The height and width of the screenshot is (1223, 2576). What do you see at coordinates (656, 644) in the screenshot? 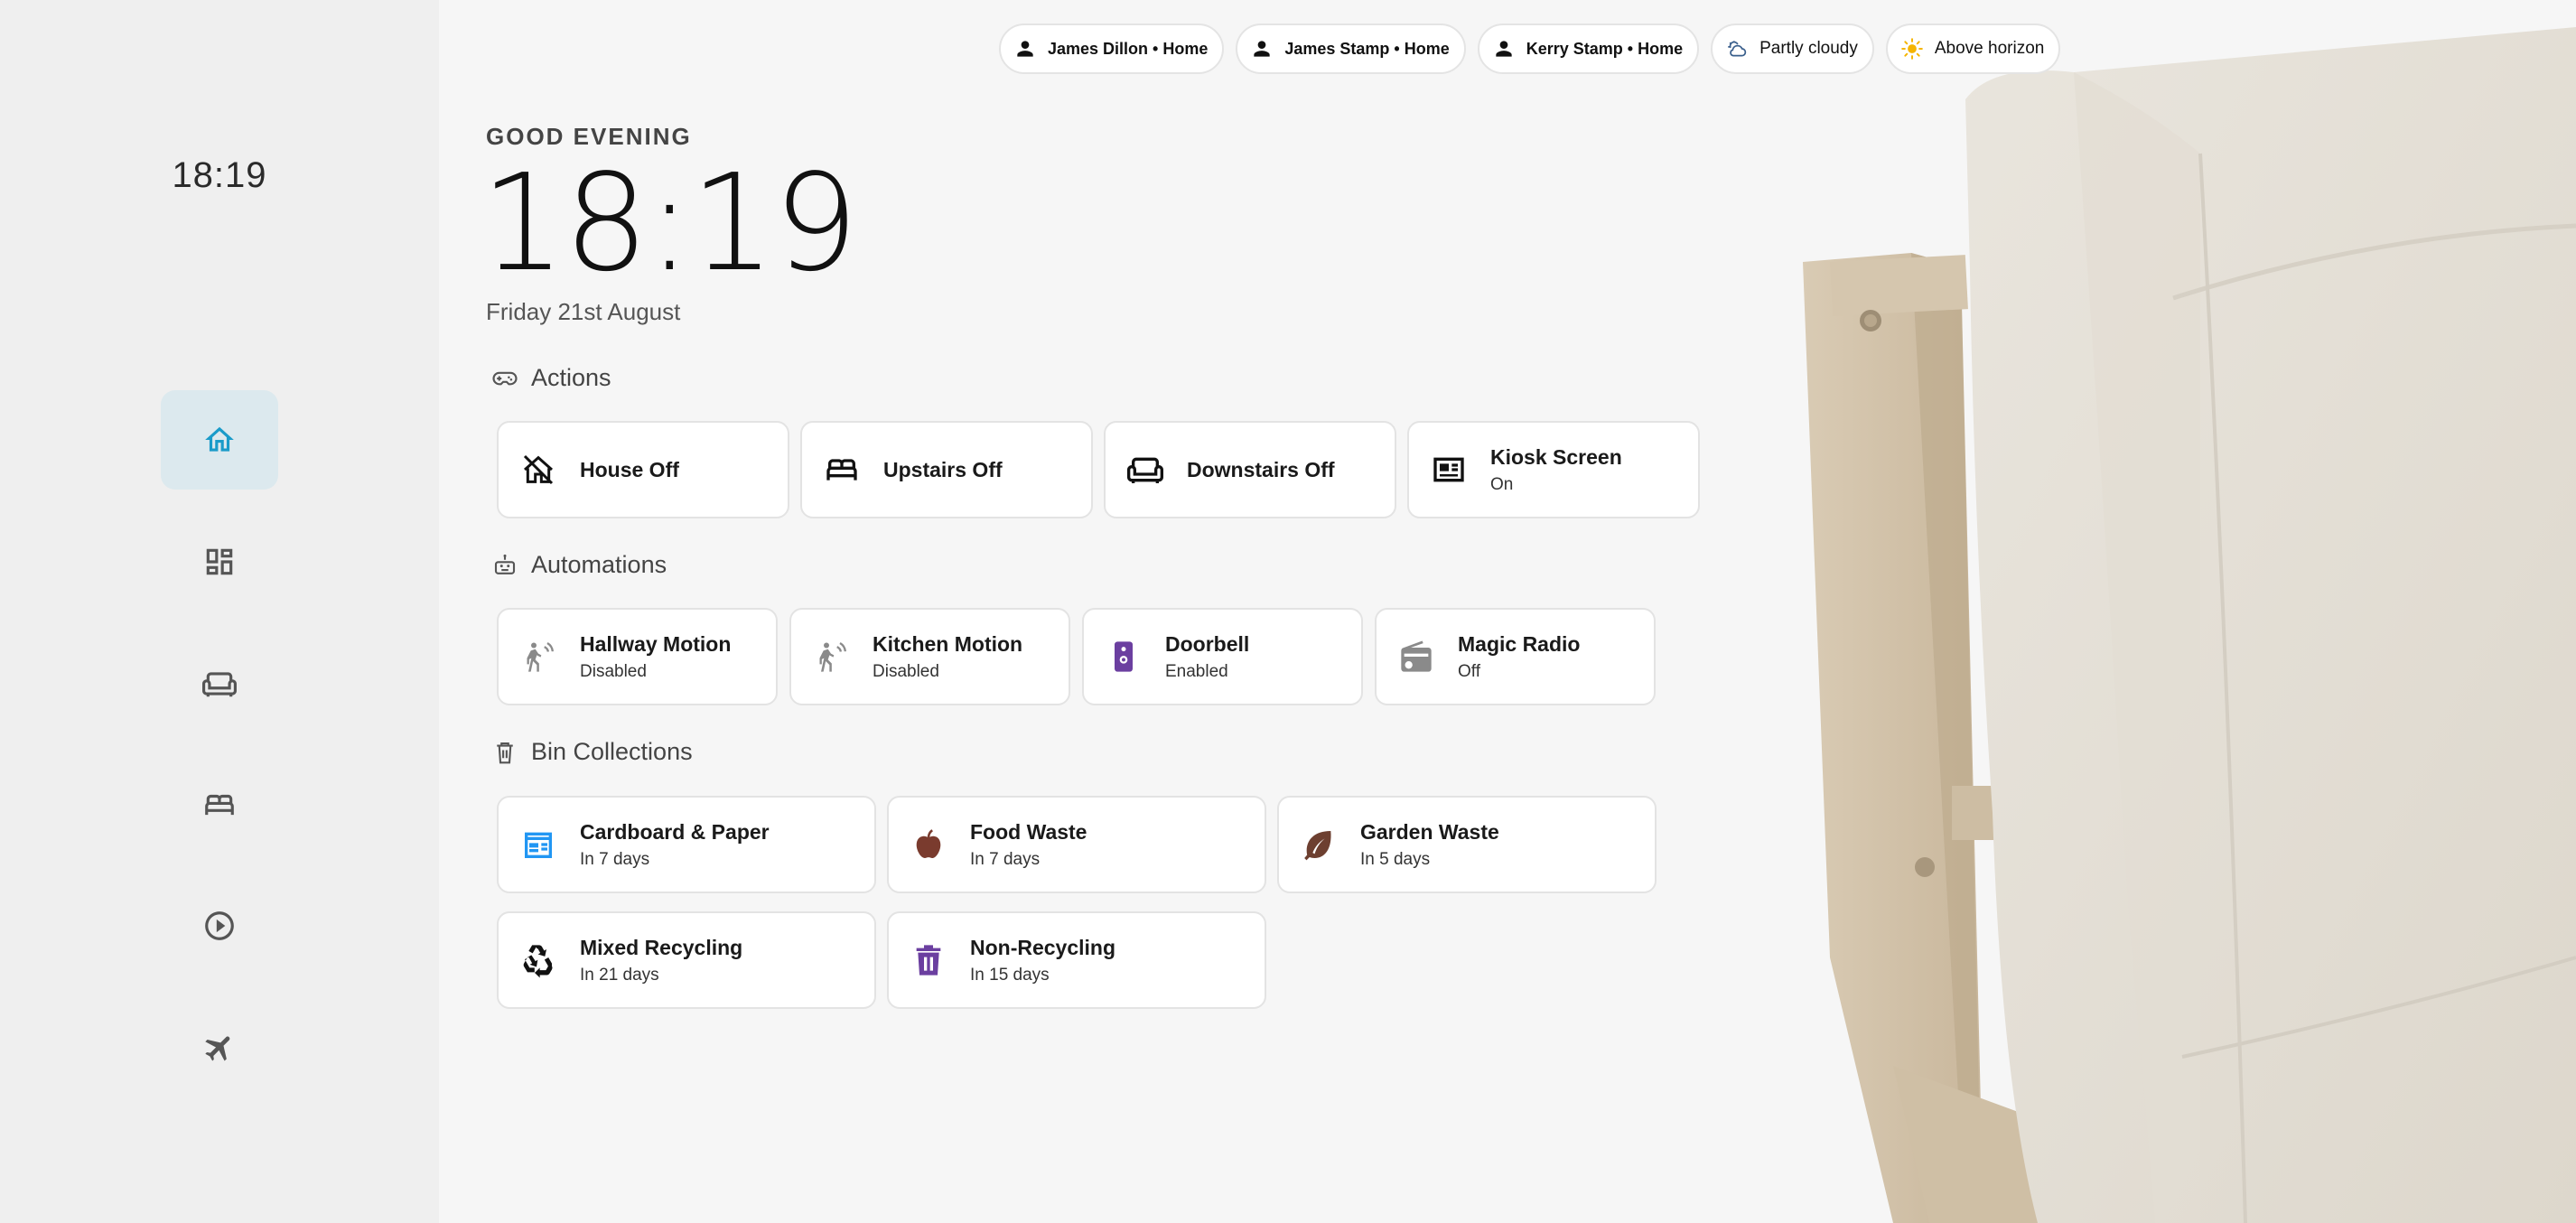
I see `card-name: Hallway Motion` at bounding box center [656, 644].